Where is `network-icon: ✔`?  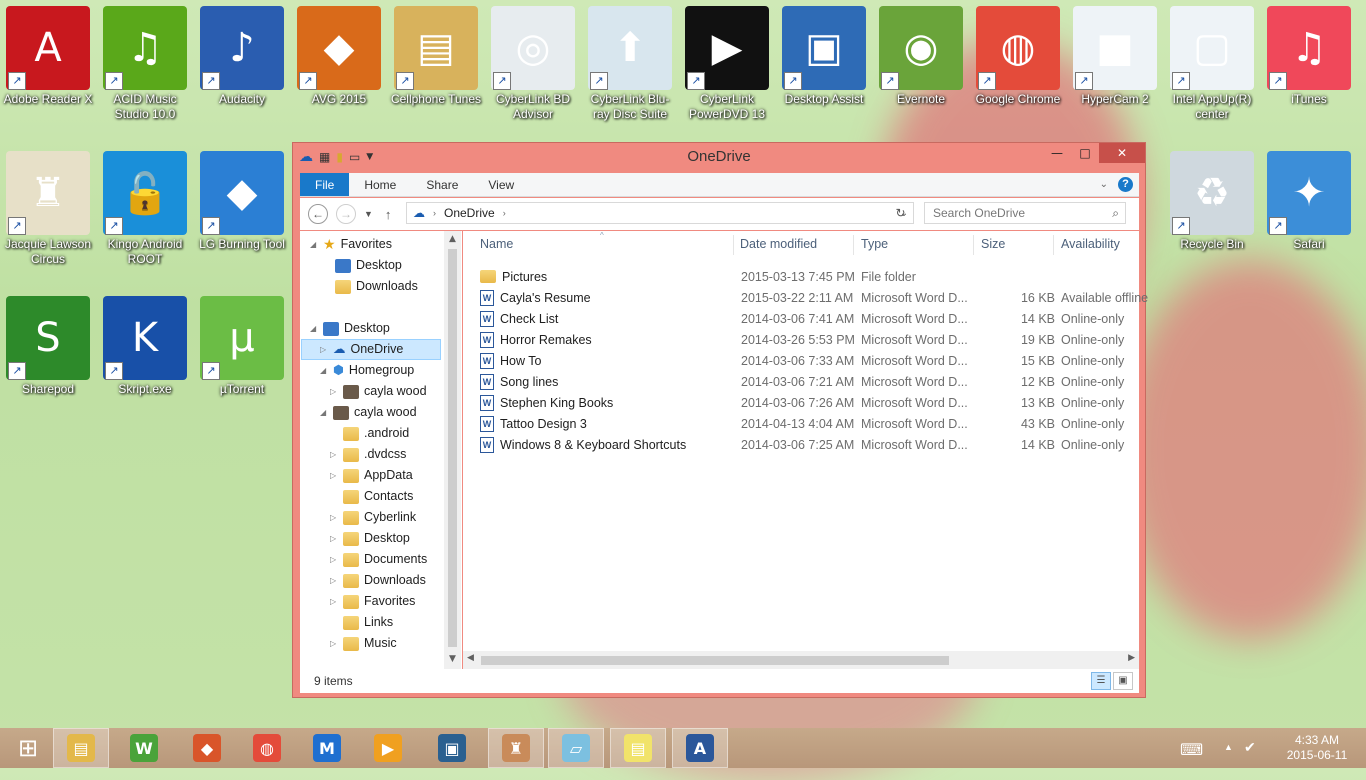
network-icon: ✔ is located at coordinates (1250, 747).